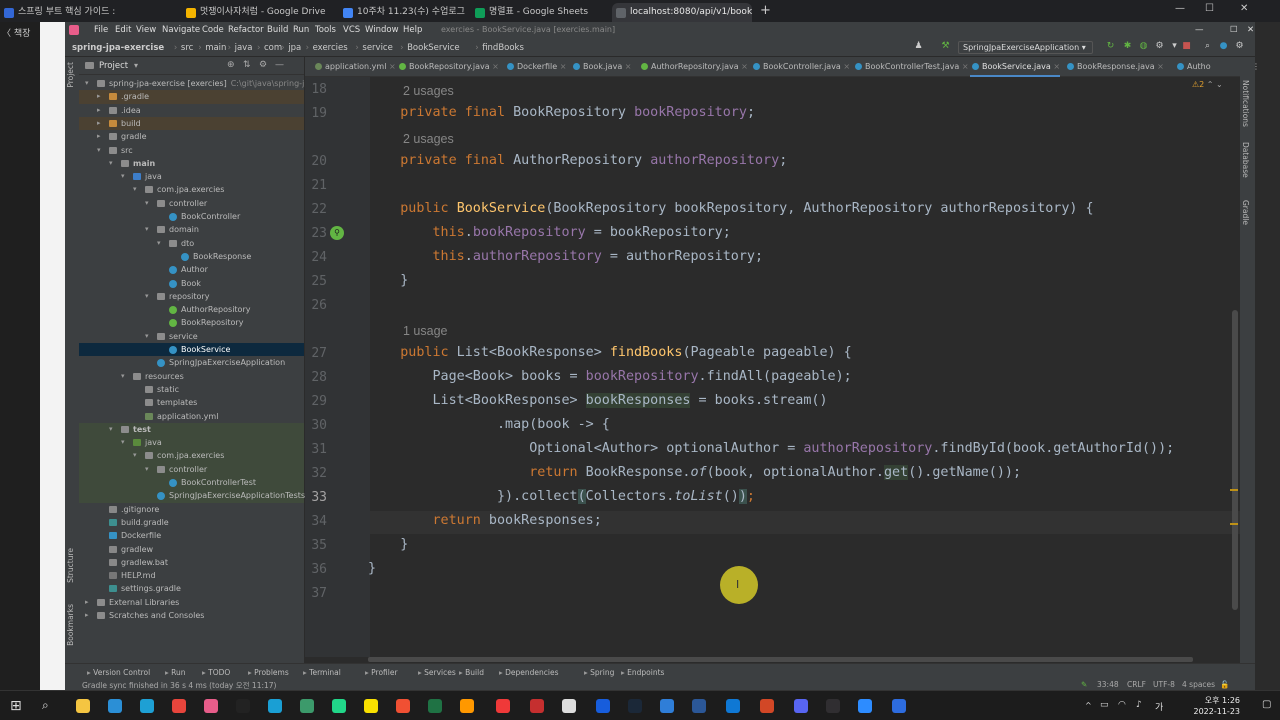 The width and height of the screenshot is (1280, 720). Describe the element at coordinates (538, 12) in the screenshot. I see `browser-tab: 명렬표 - Google Sheets` at that location.